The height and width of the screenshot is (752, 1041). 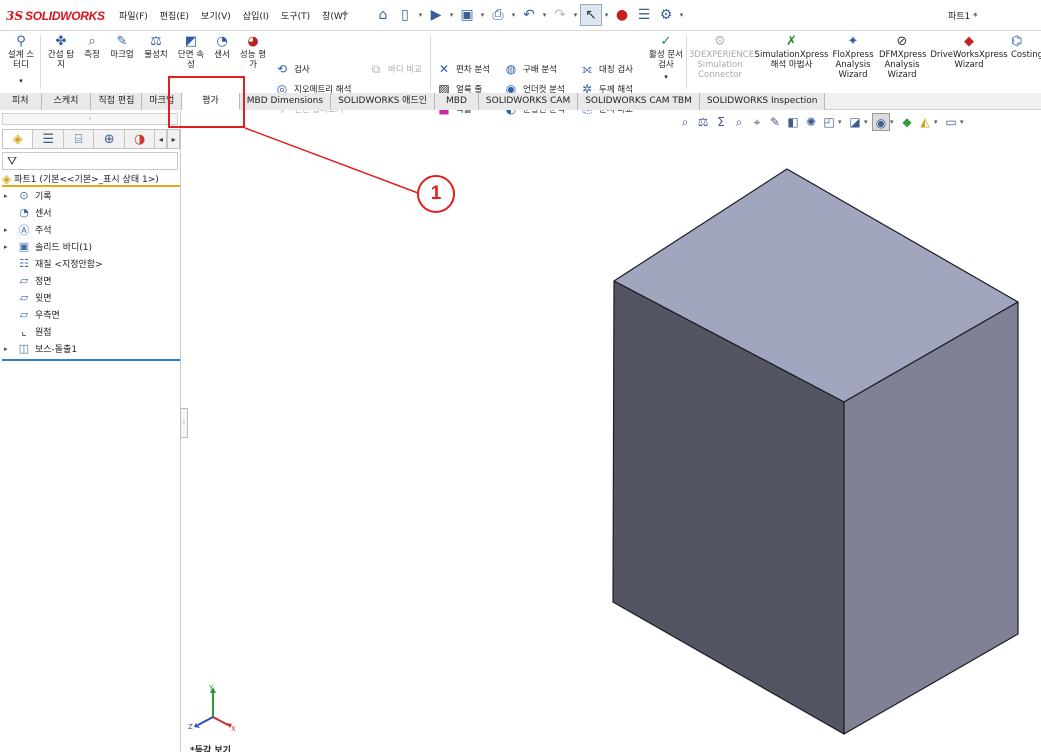 What do you see at coordinates (117, 101) in the screenshot?
I see `tab-direct-editing: 직접 편집` at bounding box center [117, 101].